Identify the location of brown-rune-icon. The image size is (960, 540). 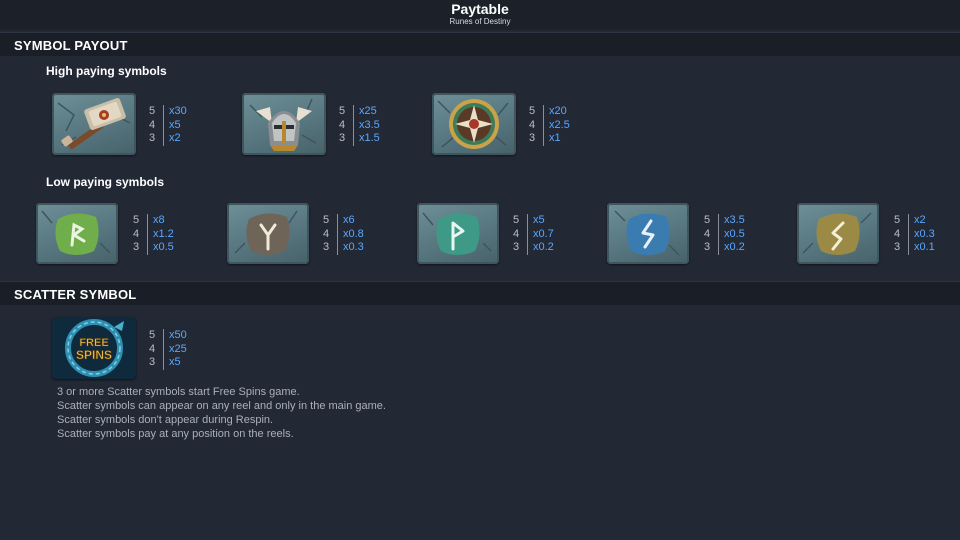
(268, 233).